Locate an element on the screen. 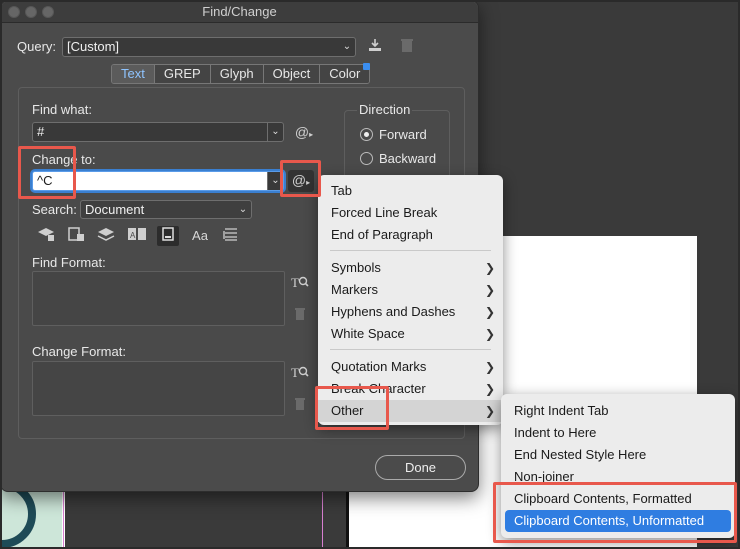 This screenshot has width=740, height=549. mode-tabs: Text GREP Glyph Object Color is located at coordinates (241, 74).